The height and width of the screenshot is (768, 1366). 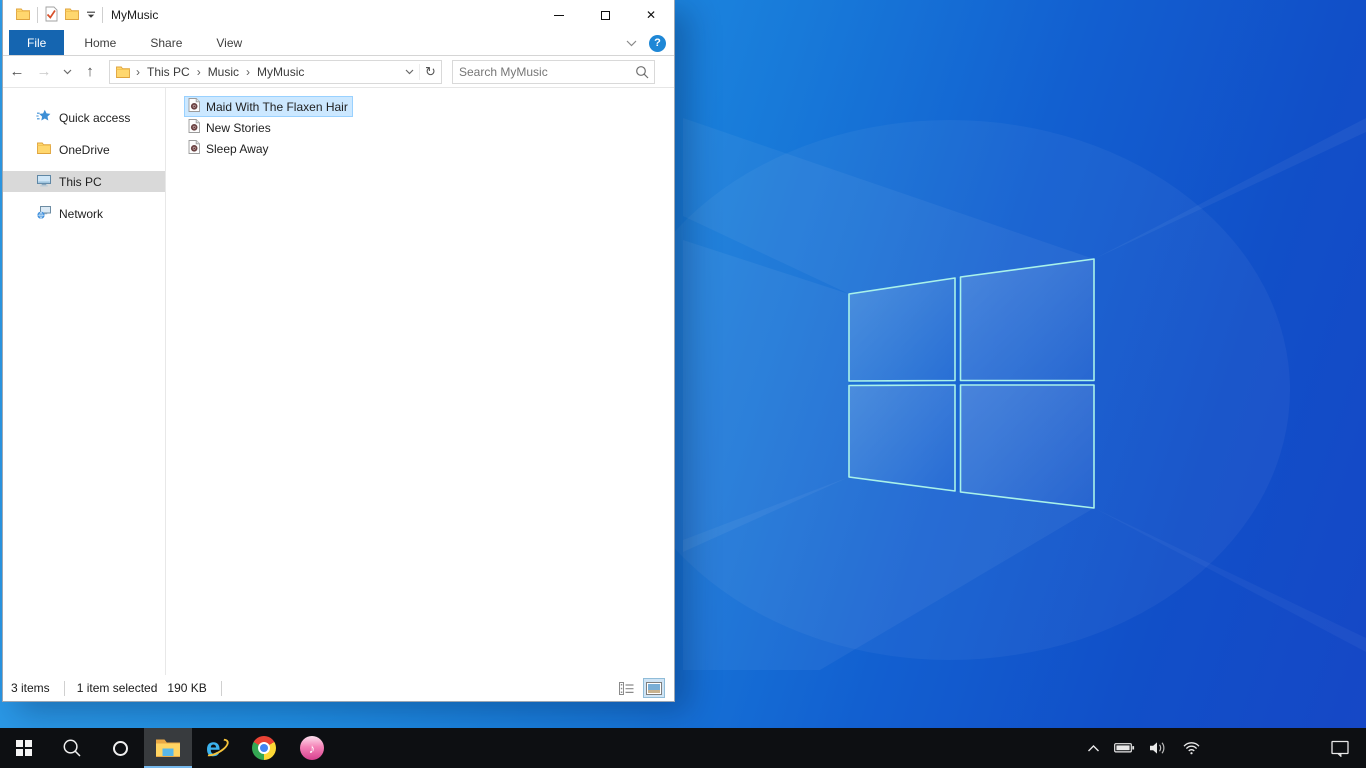 I want to click on minimize-icon, so click(x=559, y=15).